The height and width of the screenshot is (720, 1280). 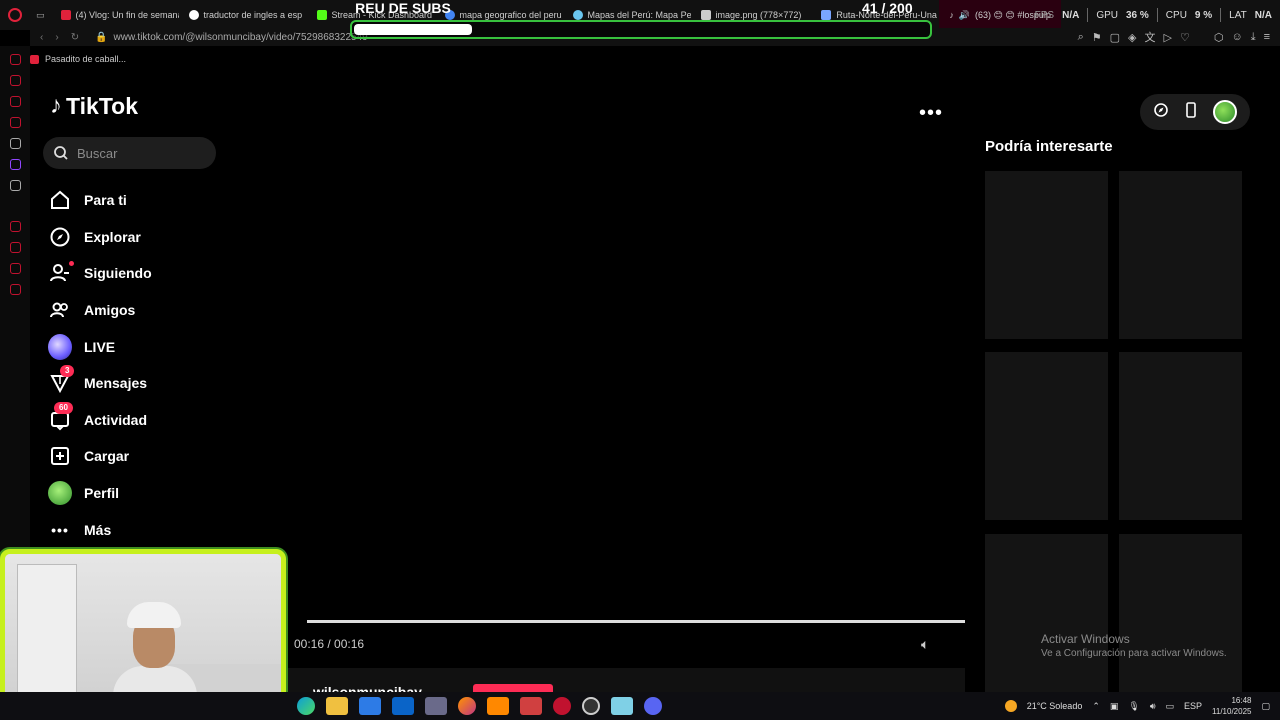 What do you see at coordinates (15, 247) in the screenshot?
I see `clock-icon` at bounding box center [15, 247].